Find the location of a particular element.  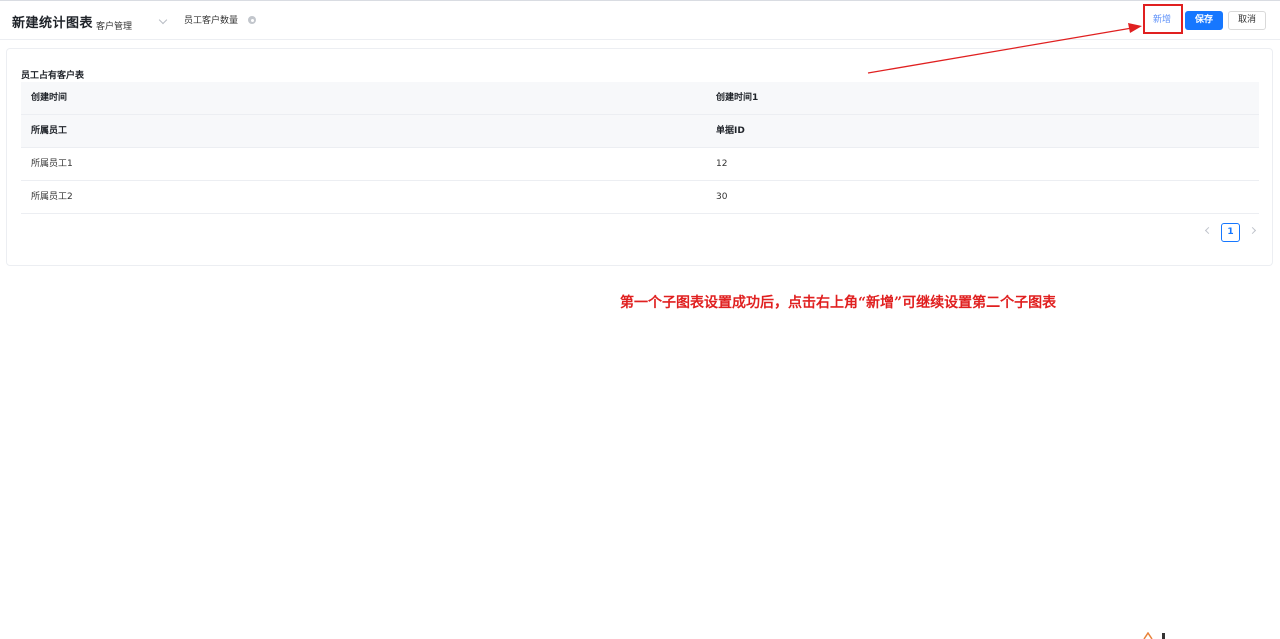

table-cell: 所属员工 is located at coordinates (49, 131).